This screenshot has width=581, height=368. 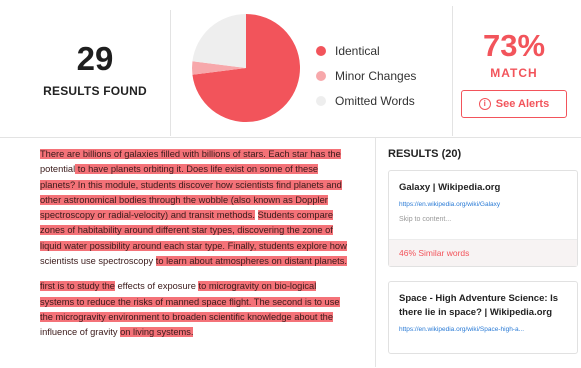 I want to click on legend-dot-minor-changes, so click(x=321, y=75).